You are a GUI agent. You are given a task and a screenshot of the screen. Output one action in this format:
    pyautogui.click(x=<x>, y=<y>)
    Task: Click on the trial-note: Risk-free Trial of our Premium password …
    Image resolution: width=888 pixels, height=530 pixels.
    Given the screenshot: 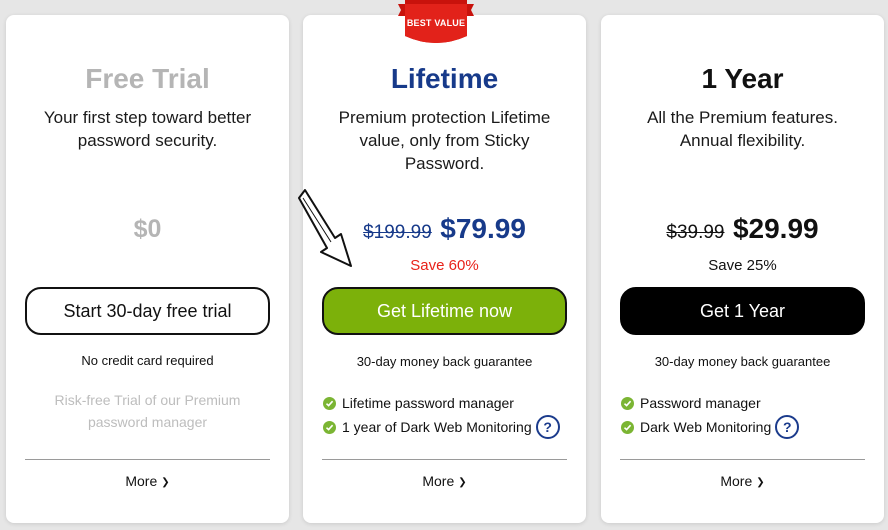 What is the action you would take?
    pyautogui.click(x=147, y=411)
    